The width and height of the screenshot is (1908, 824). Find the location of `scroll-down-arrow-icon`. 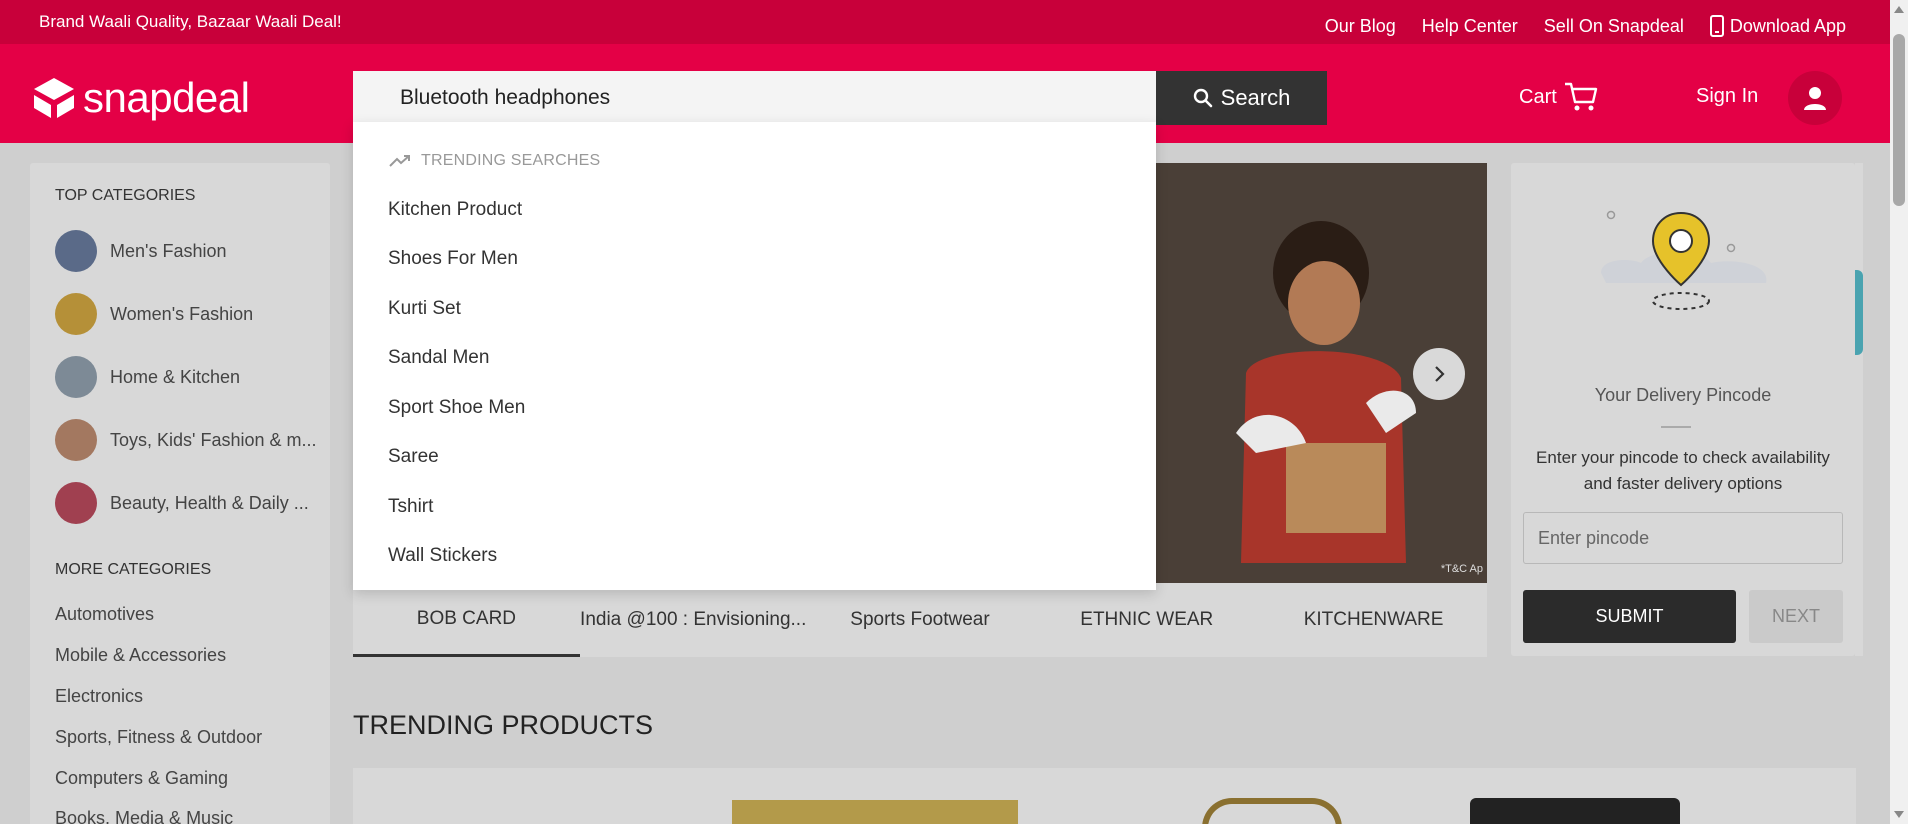

scroll-down-arrow-icon is located at coordinates (1899, 814).